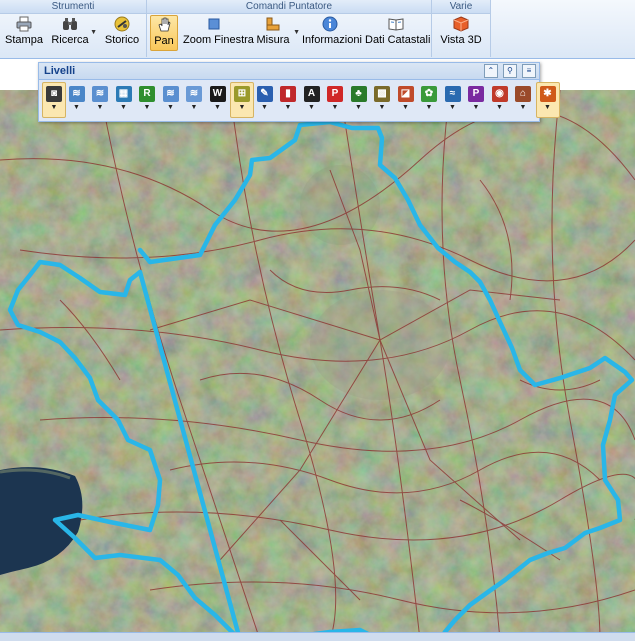  Describe the element at coordinates (397, 40) in the screenshot. I see `button-label: Dati Catastali` at that location.